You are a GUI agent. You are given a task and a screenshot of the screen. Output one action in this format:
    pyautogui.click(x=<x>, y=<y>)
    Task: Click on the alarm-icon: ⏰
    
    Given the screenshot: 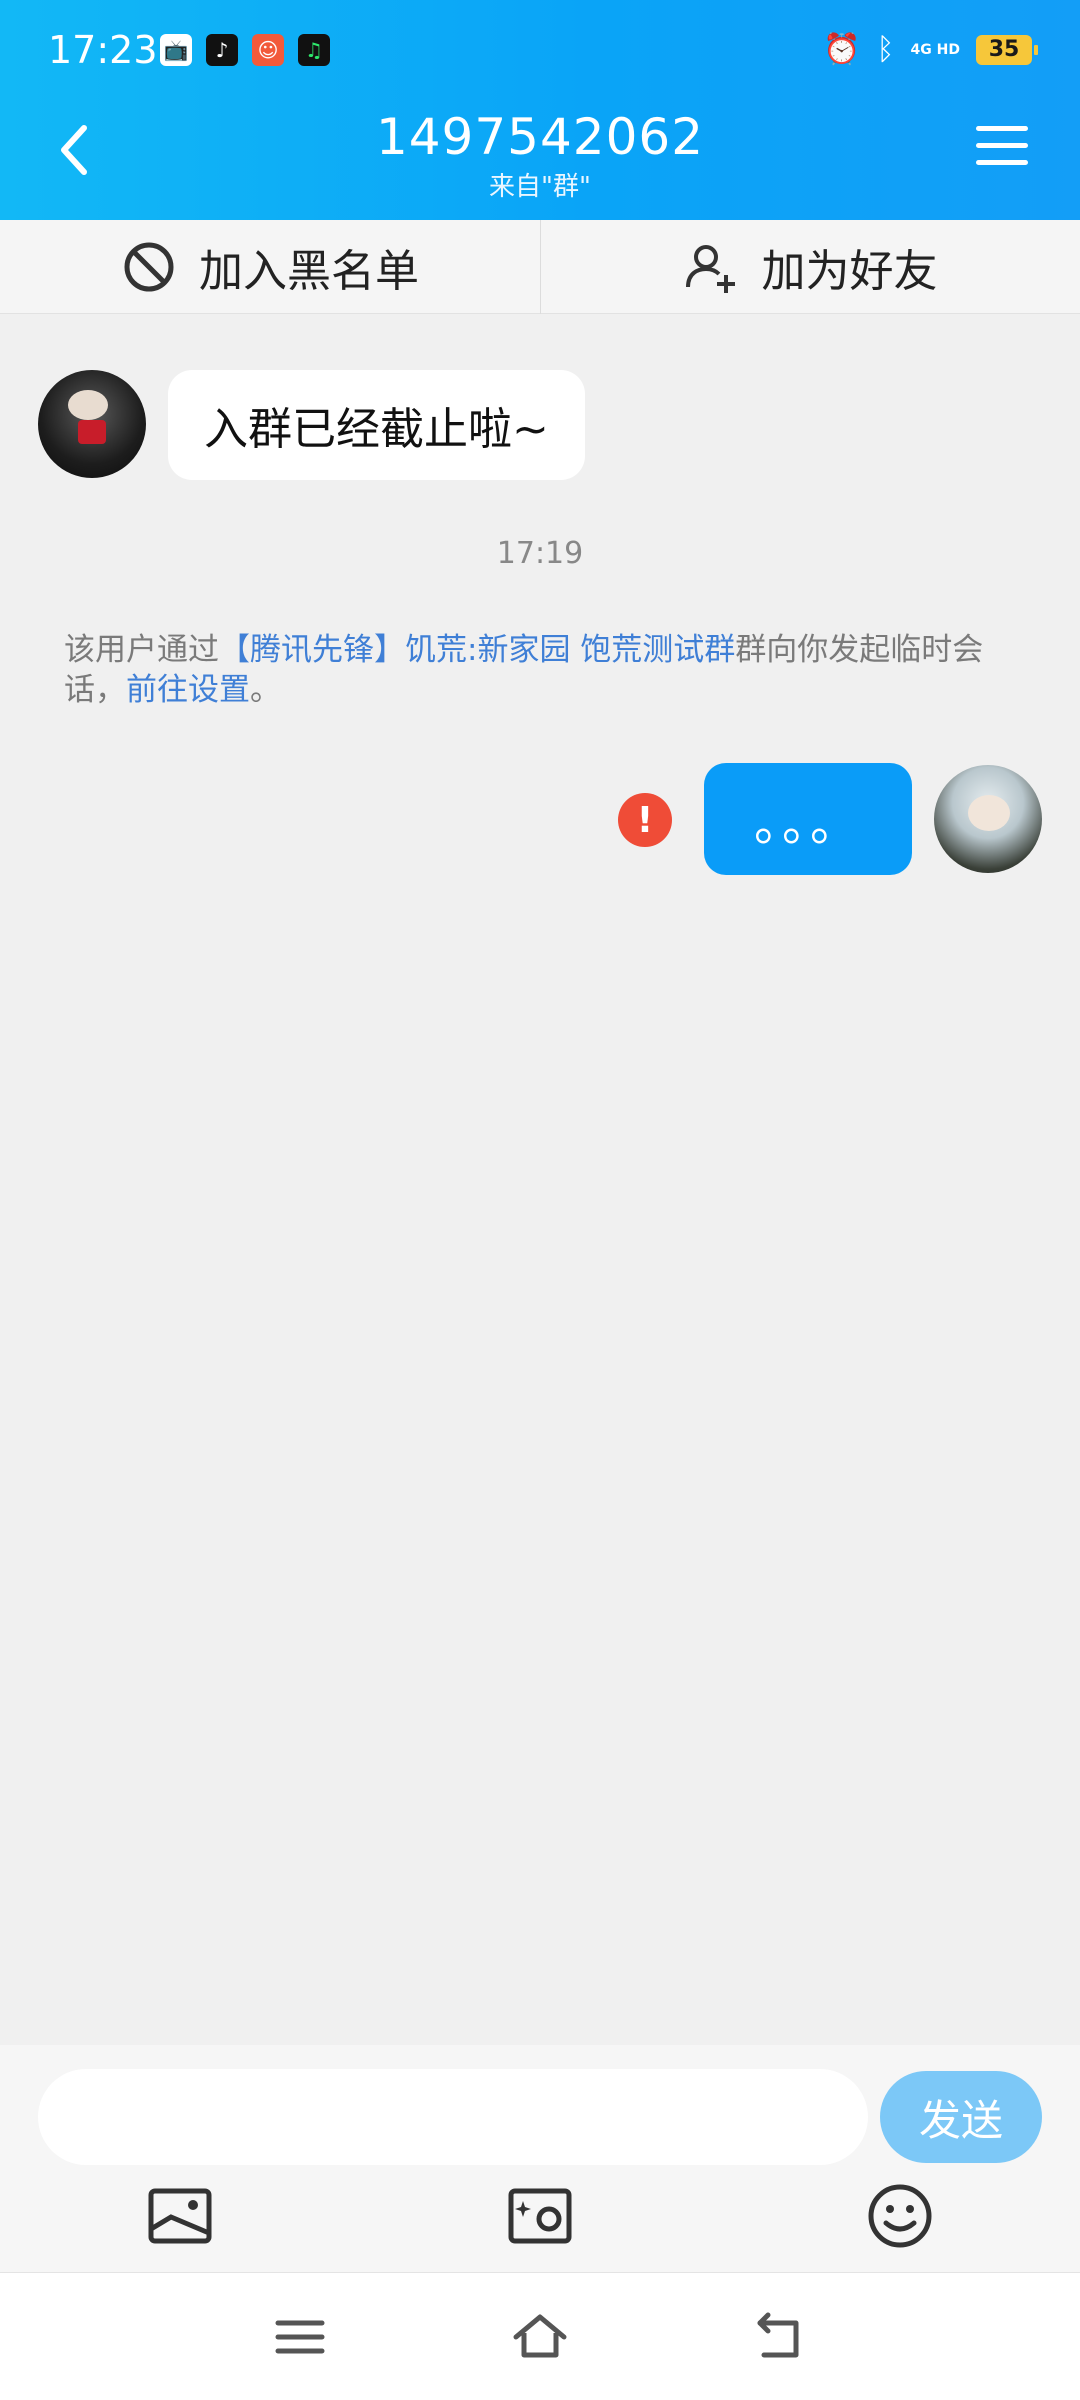 What is the action you would take?
    pyautogui.click(x=842, y=49)
    